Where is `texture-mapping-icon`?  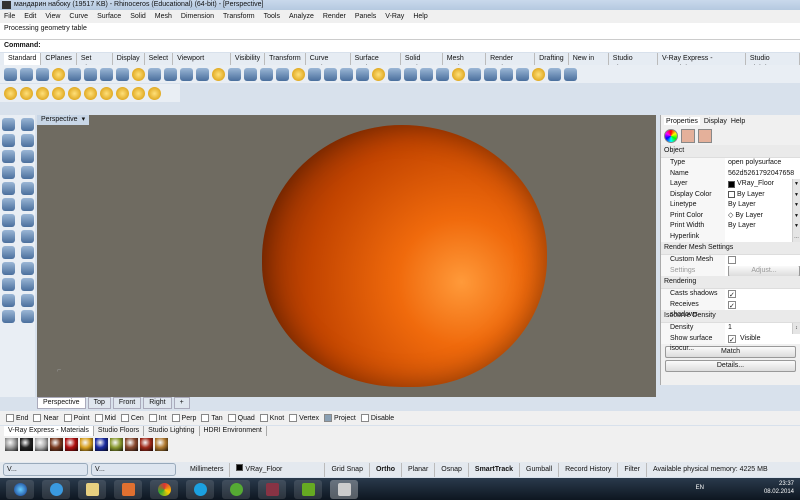 texture-mapping-icon is located at coordinates (705, 136).